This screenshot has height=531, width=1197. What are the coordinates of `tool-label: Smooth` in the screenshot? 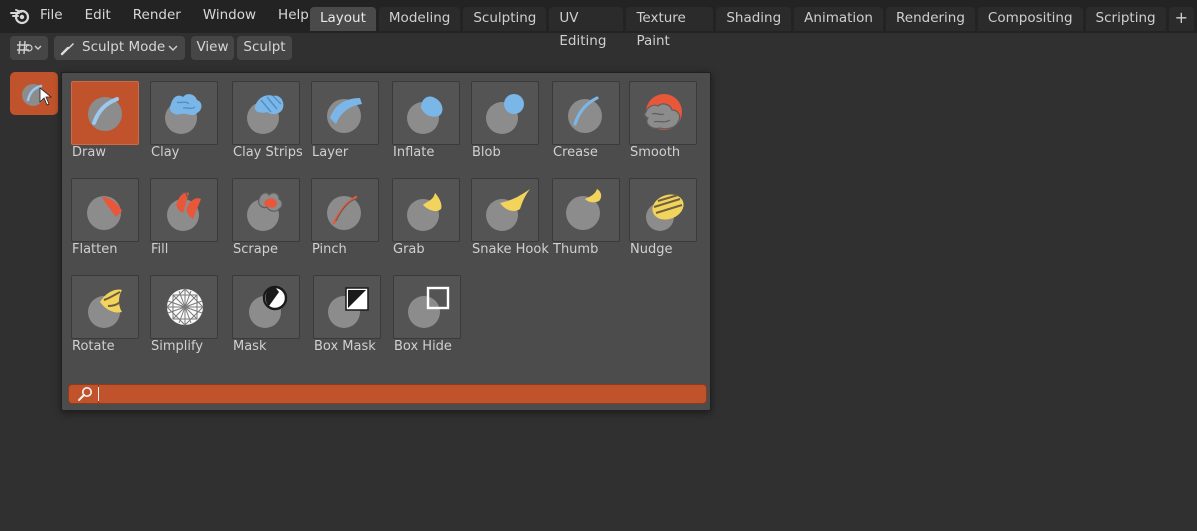 It's located at (655, 152).